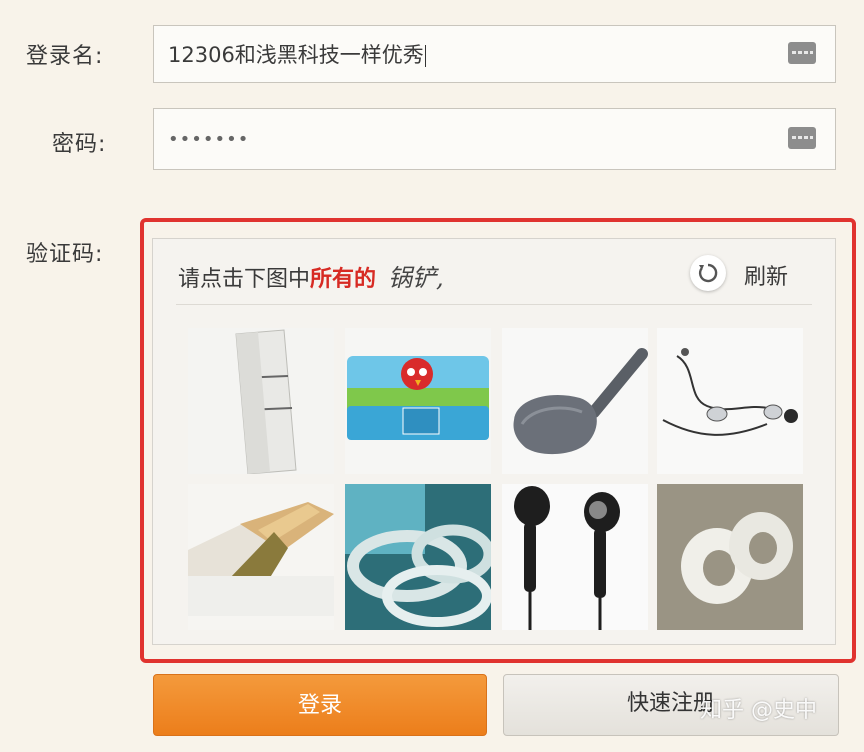  I want to click on username-field: 12306和浅黑科技一样优秀, so click(494, 54).